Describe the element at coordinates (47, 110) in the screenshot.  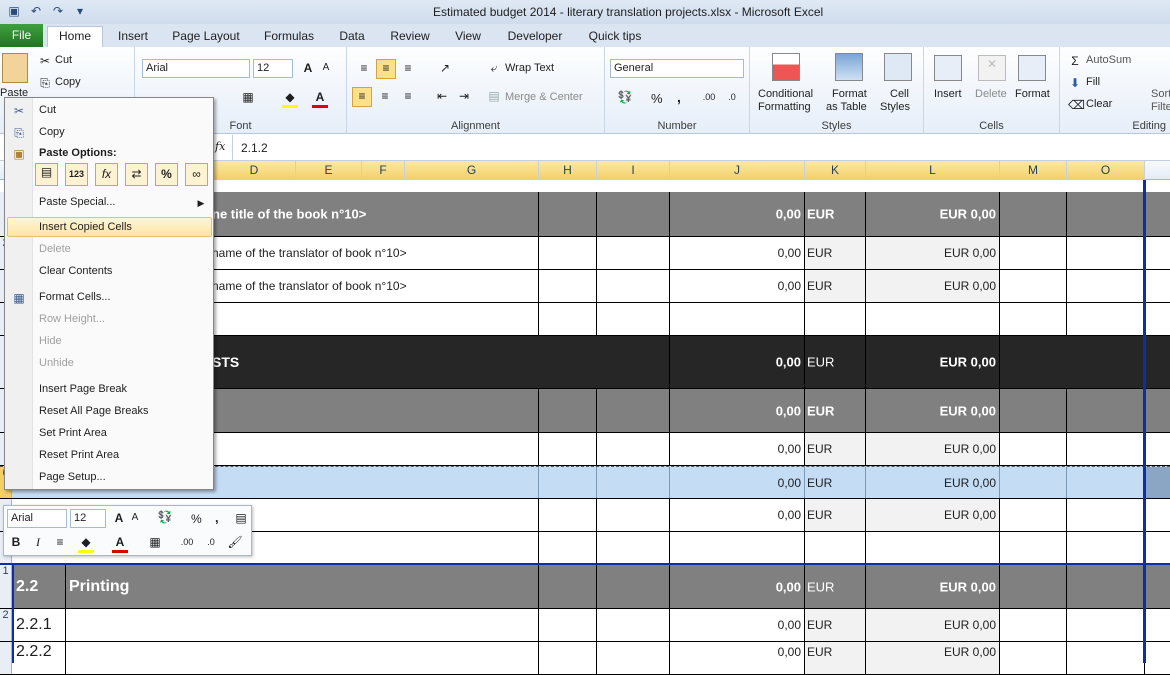
I see `menu-item-cut: Cut` at that location.